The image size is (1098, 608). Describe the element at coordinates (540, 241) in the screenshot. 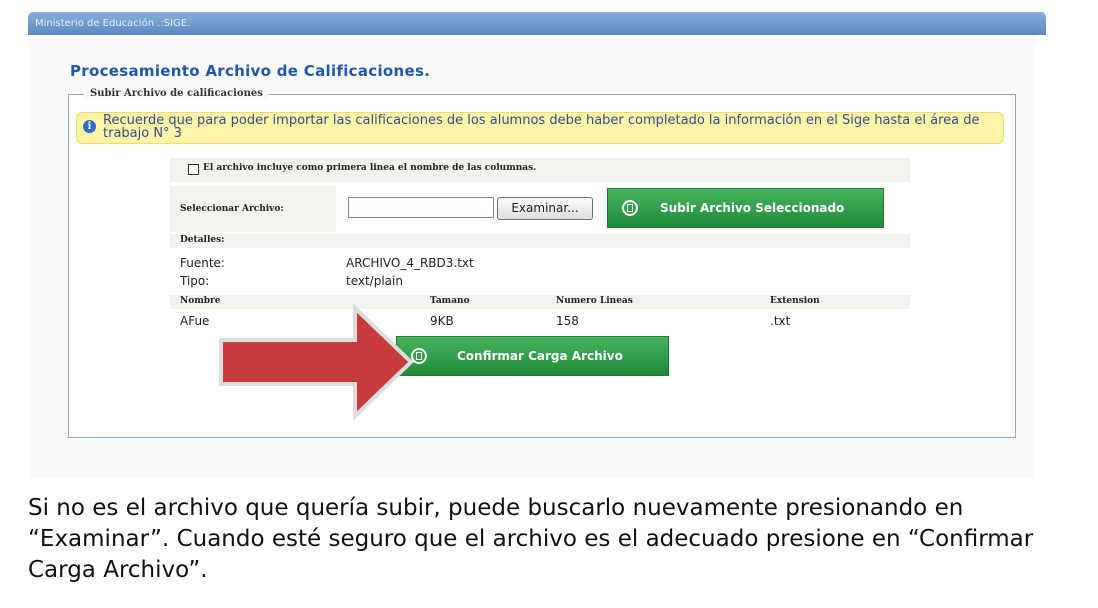

I see `details-row` at that location.